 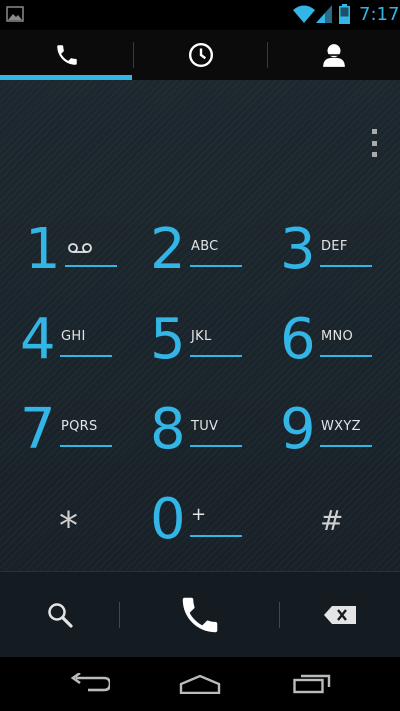 What do you see at coordinates (199, 514) in the screenshot?
I see `key-letters: +` at bounding box center [199, 514].